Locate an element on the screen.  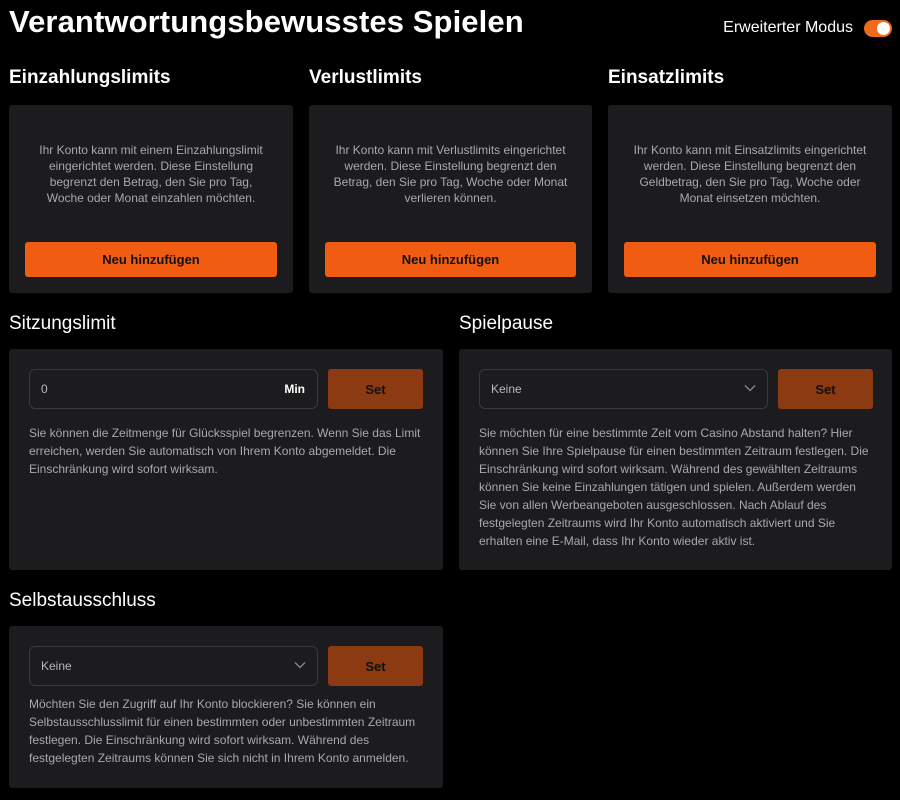
deposit-limits-title: Einzahlungslimits is located at coordinates (90, 77).